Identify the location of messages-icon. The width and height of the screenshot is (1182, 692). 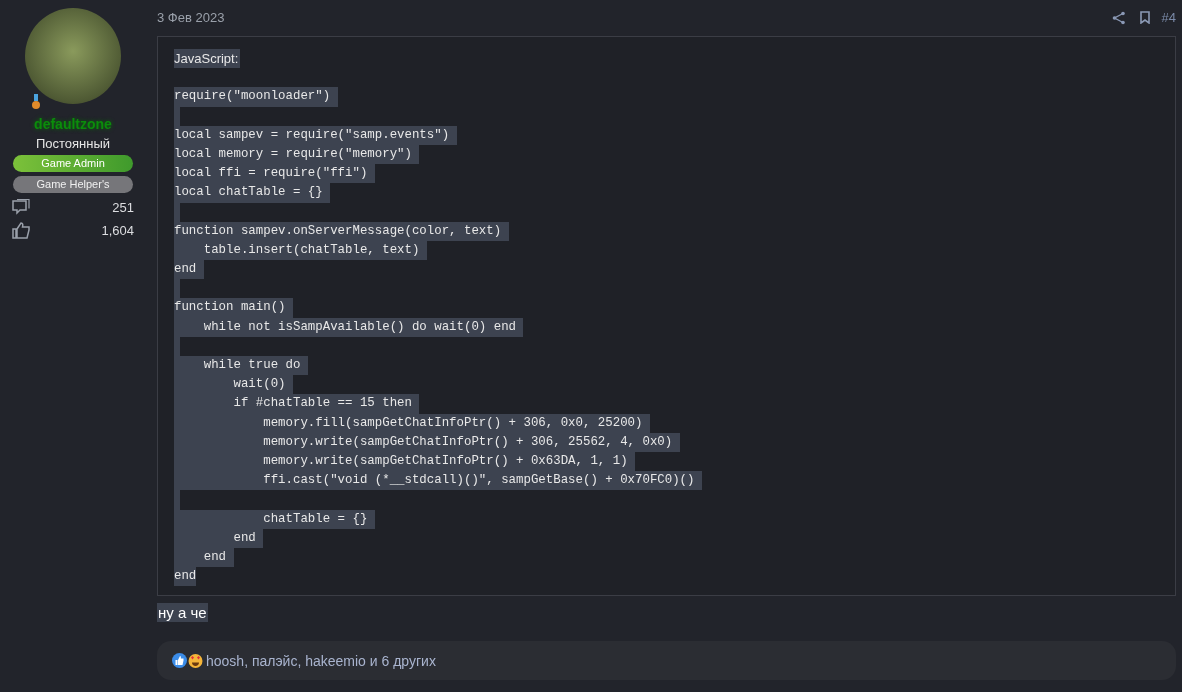
(21, 207).